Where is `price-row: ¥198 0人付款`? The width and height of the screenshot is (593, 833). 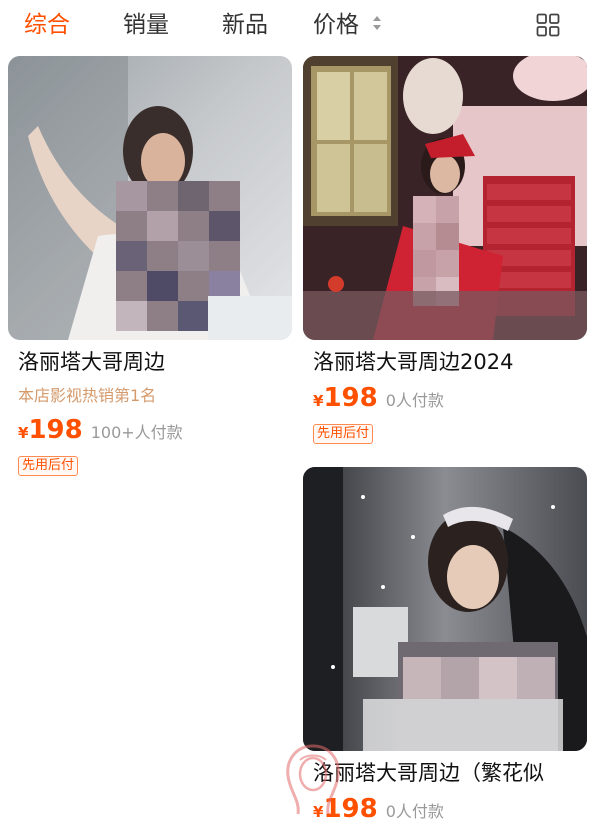
price-row: ¥198 0人付款 is located at coordinates (378, 399).